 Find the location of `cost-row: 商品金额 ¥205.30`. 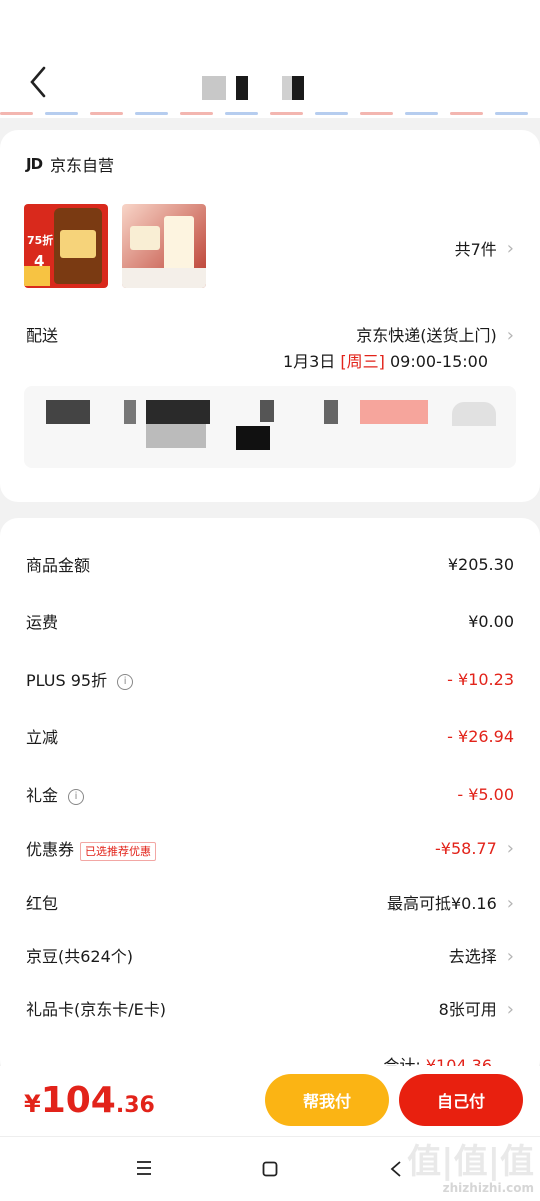

cost-row: 商品金额 ¥205.30 is located at coordinates (270, 565).